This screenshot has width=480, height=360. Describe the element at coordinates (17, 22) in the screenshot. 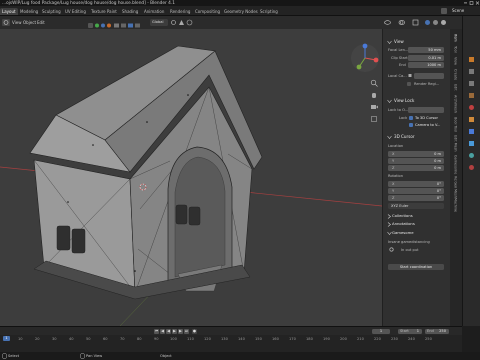

I see `menu-view: View` at that location.